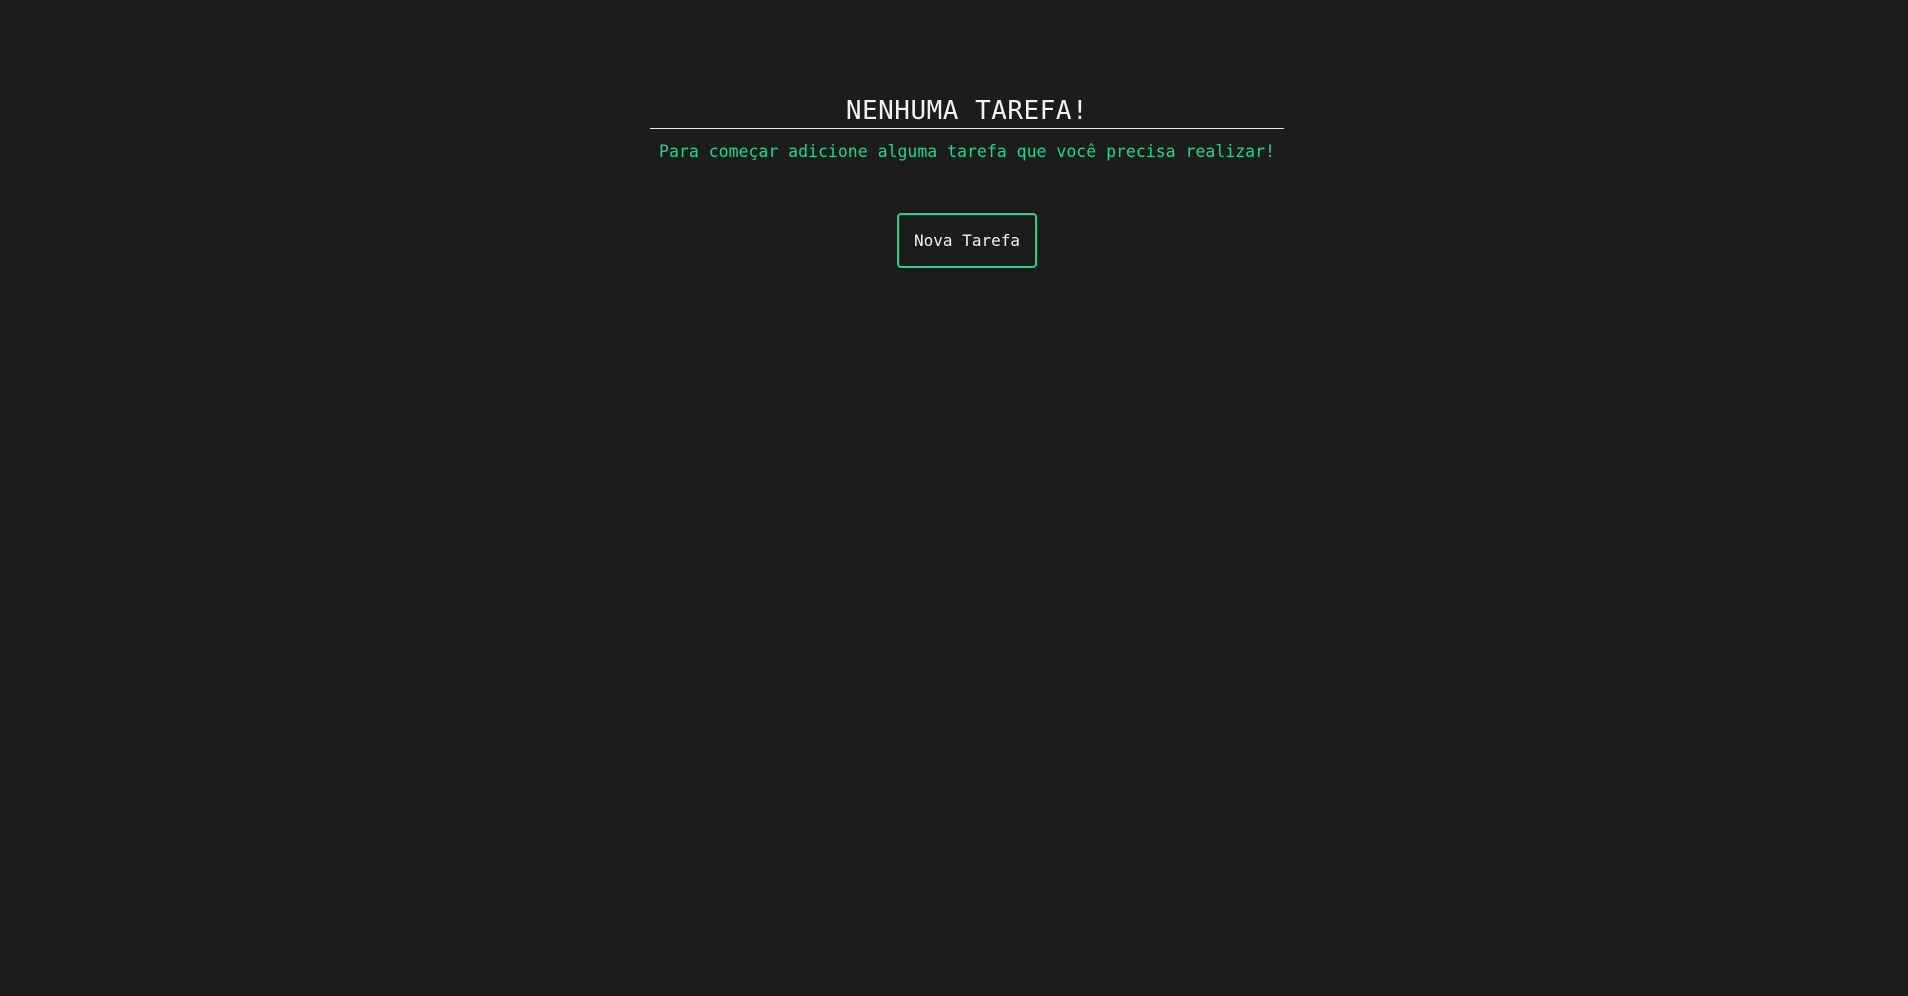 The height and width of the screenshot is (996, 1908). I want to click on title-divider, so click(967, 128).